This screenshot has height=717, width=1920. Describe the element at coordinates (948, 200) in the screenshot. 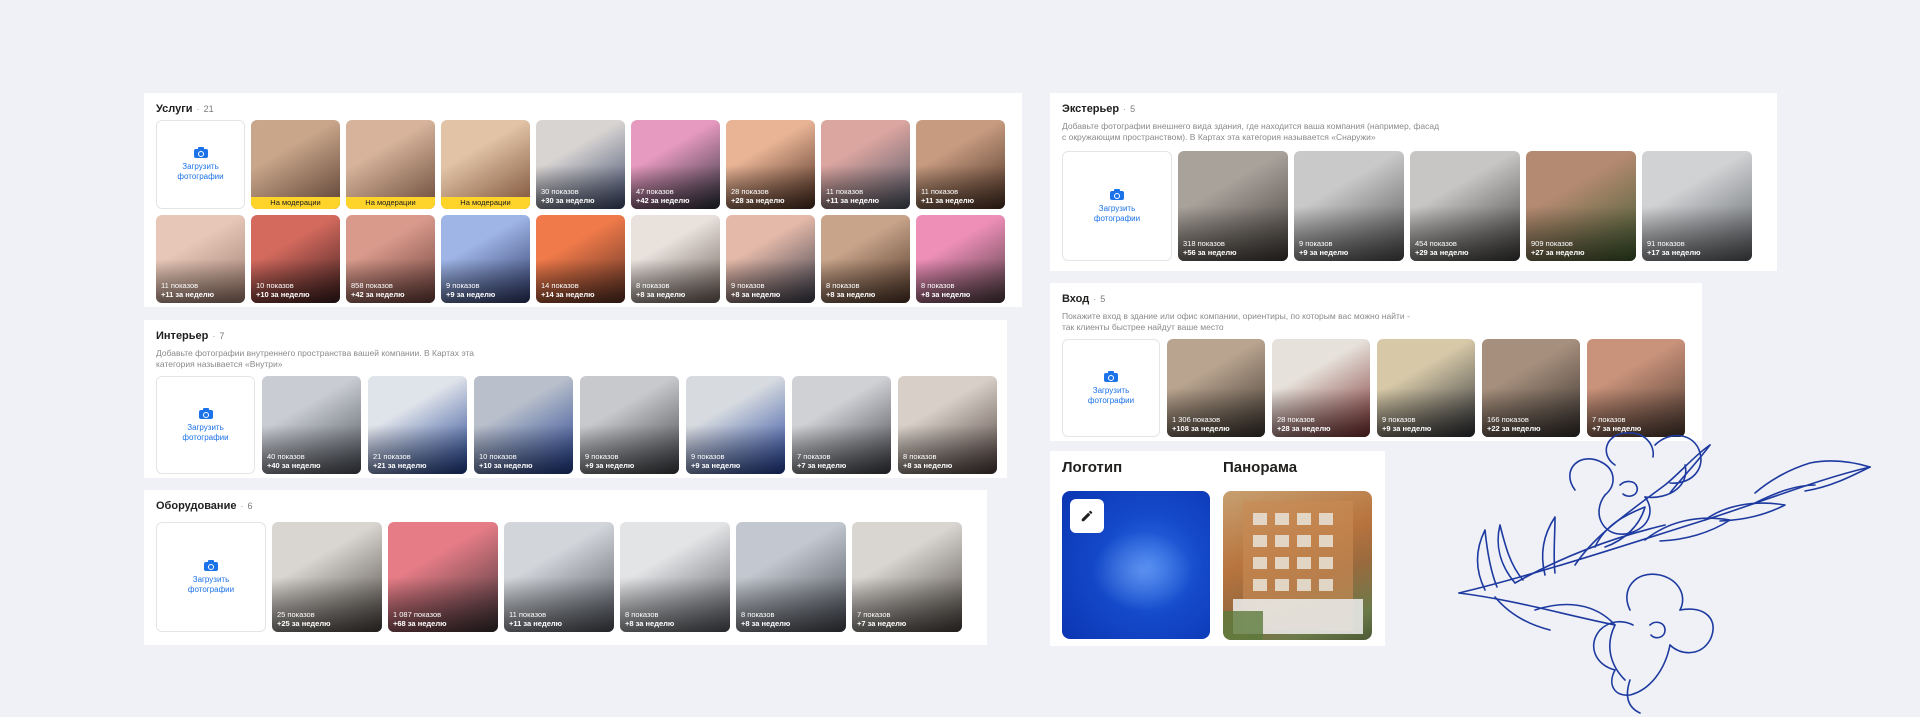

I see `weekly-views: +11 за неделю` at that location.